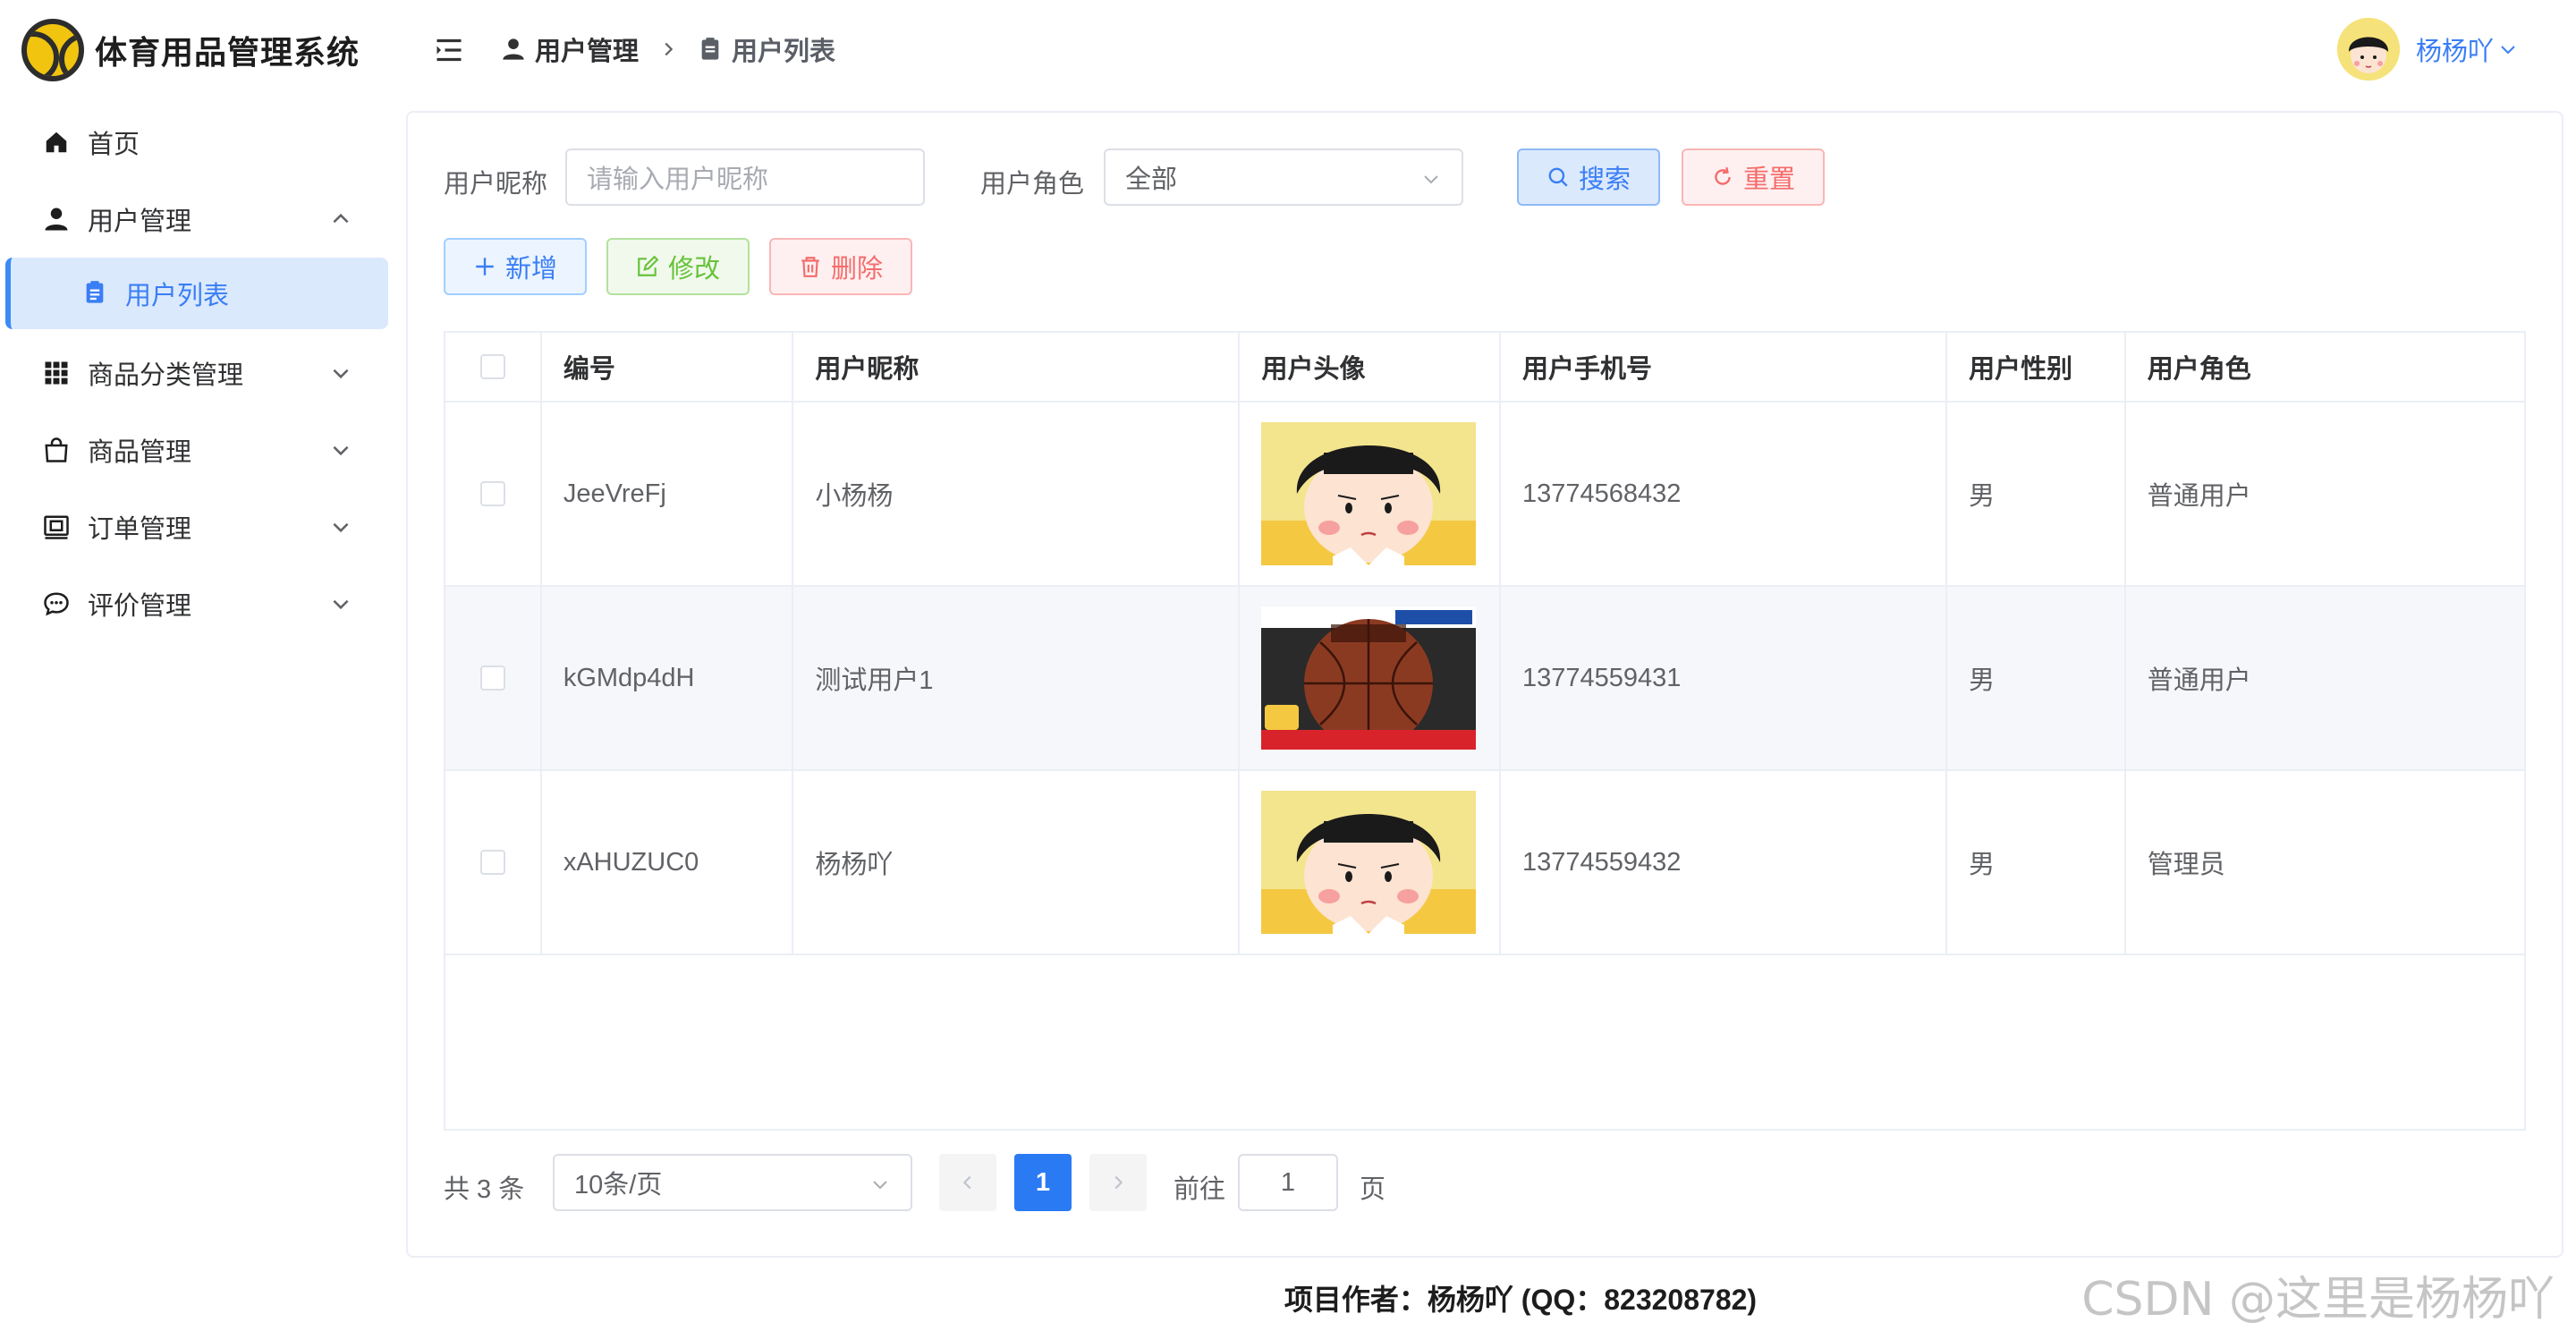 This screenshot has width=2576, height=1331. Describe the element at coordinates (496, 185) in the screenshot. I see `nickname-filter-label: 用户昵称` at that location.